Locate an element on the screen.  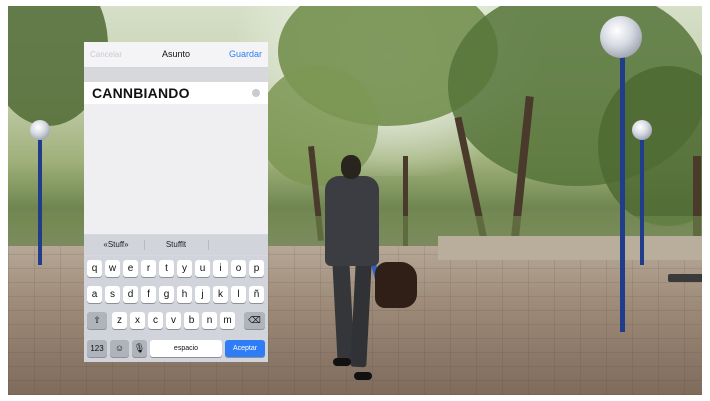
person-torso is located at coordinates (352, 221).